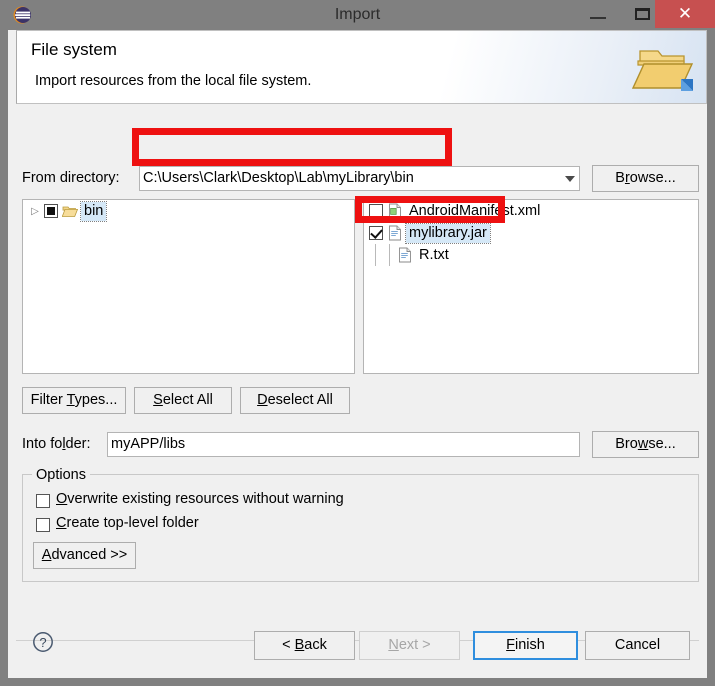  I want to click on title-bar: Import ✕, so click(357, 15).